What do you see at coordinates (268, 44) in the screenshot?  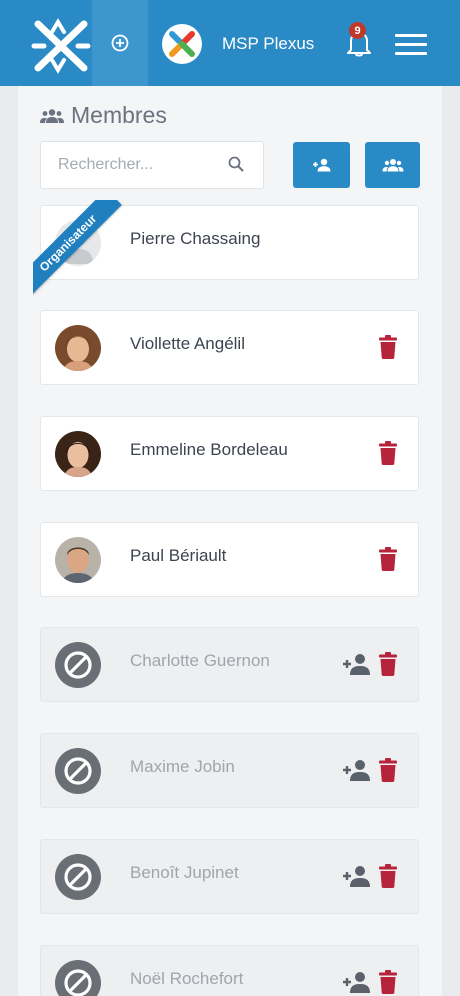 I see `org-name: MSP Plexus` at bounding box center [268, 44].